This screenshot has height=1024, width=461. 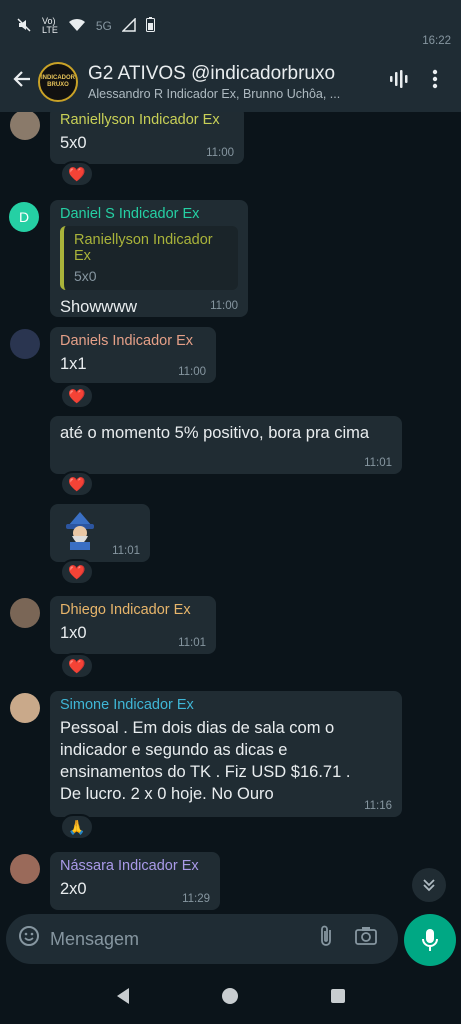 What do you see at coordinates (435, 79) in the screenshot?
I see `more-vertical-icon` at bounding box center [435, 79].